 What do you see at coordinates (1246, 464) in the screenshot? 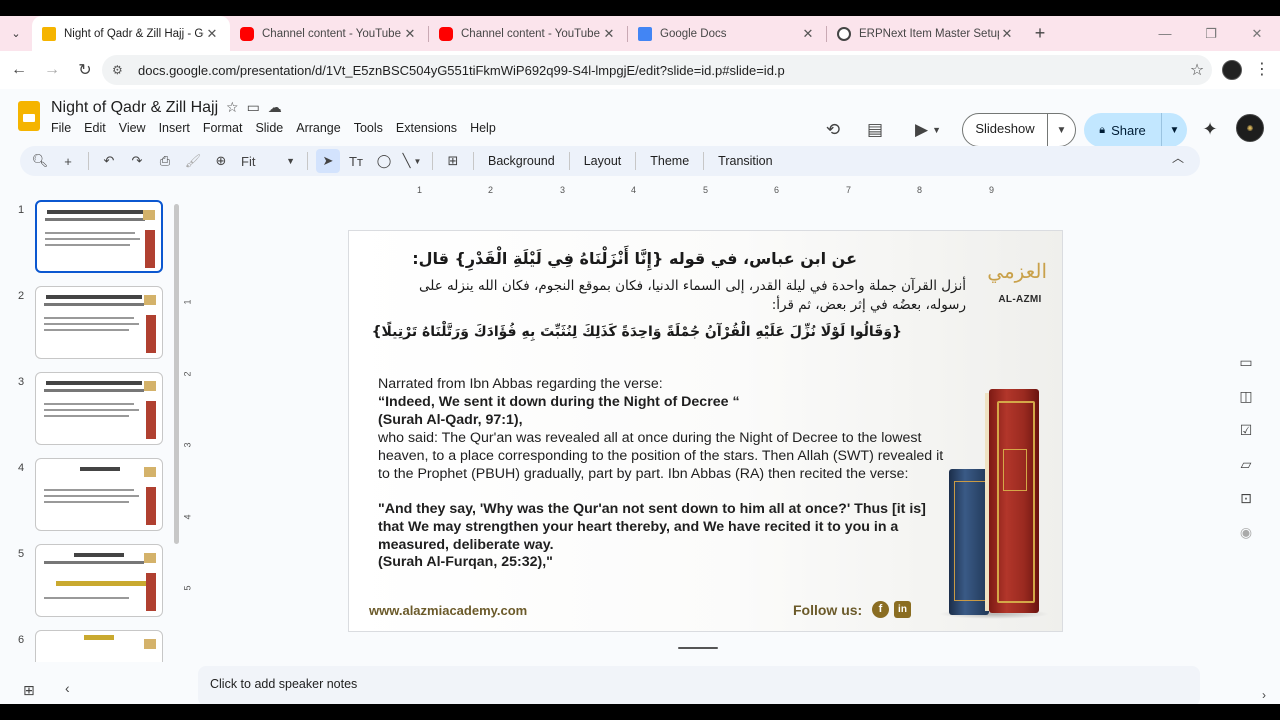
I see `drive-folder-icon: ▱` at bounding box center [1246, 464].